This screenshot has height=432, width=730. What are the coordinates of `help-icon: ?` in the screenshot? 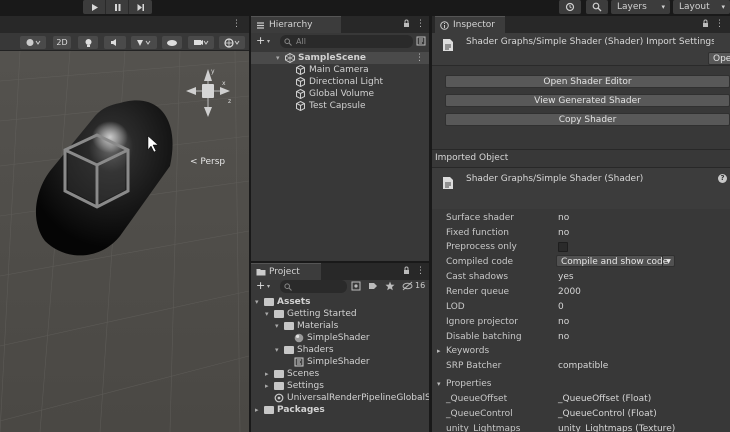 It's located at (722, 178).